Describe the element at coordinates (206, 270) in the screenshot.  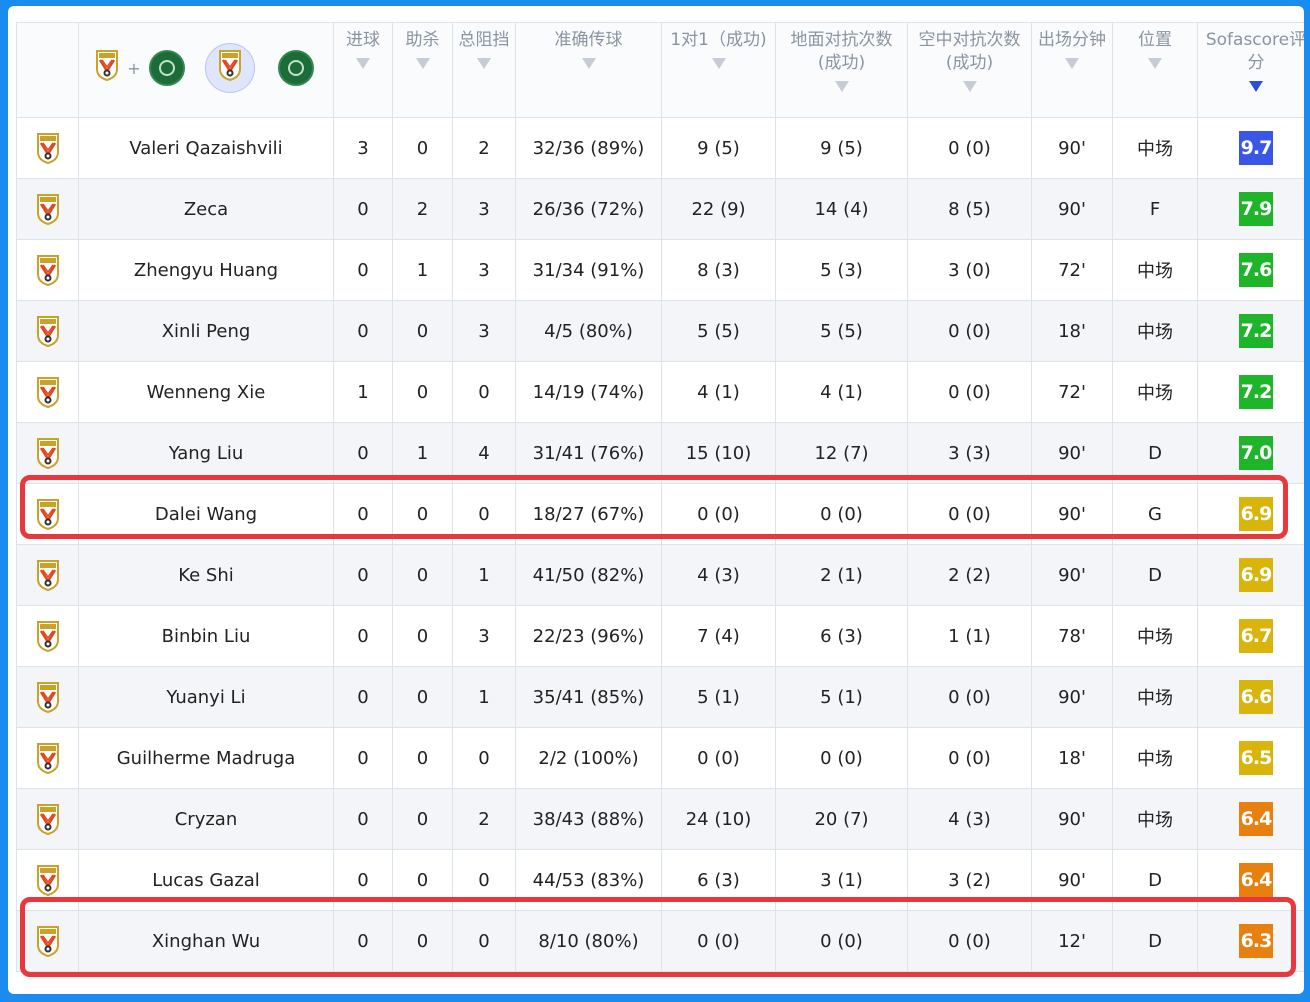
I see `player-name: Zhengyu Huang` at that location.